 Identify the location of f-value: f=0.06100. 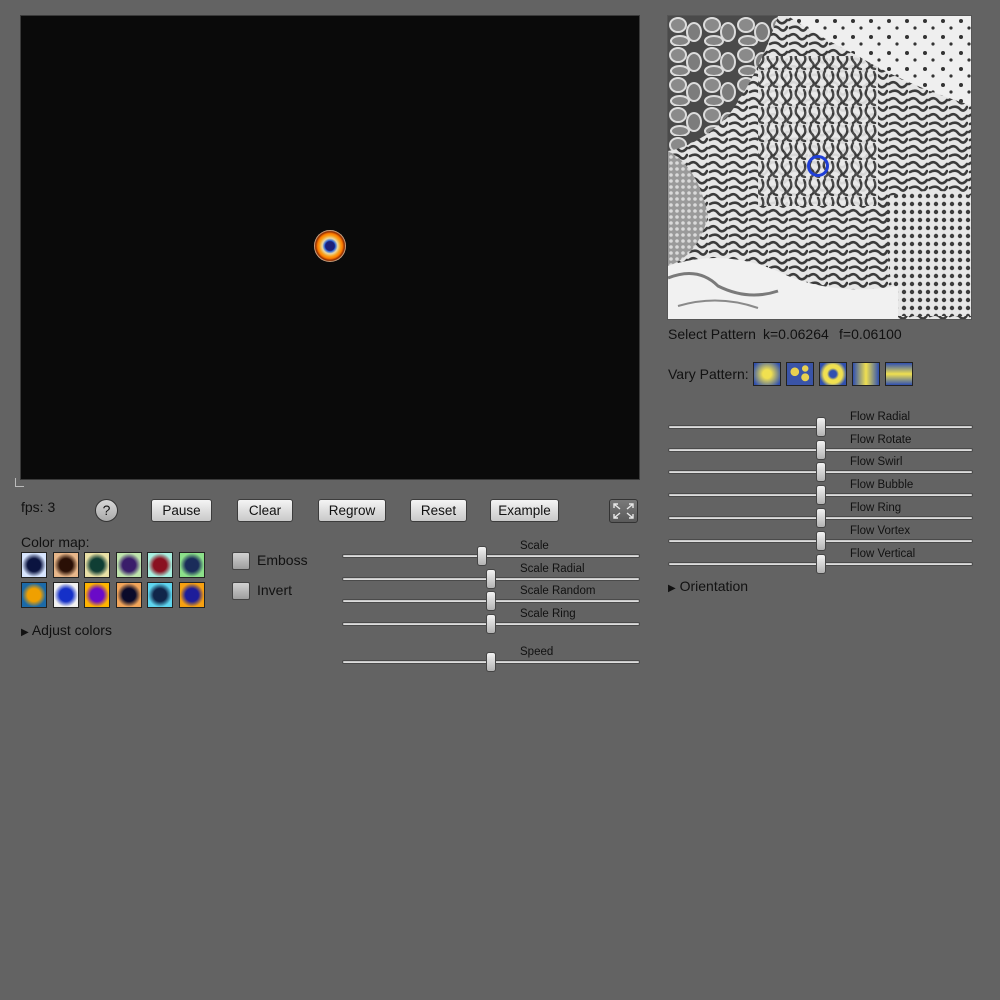
(870, 334).